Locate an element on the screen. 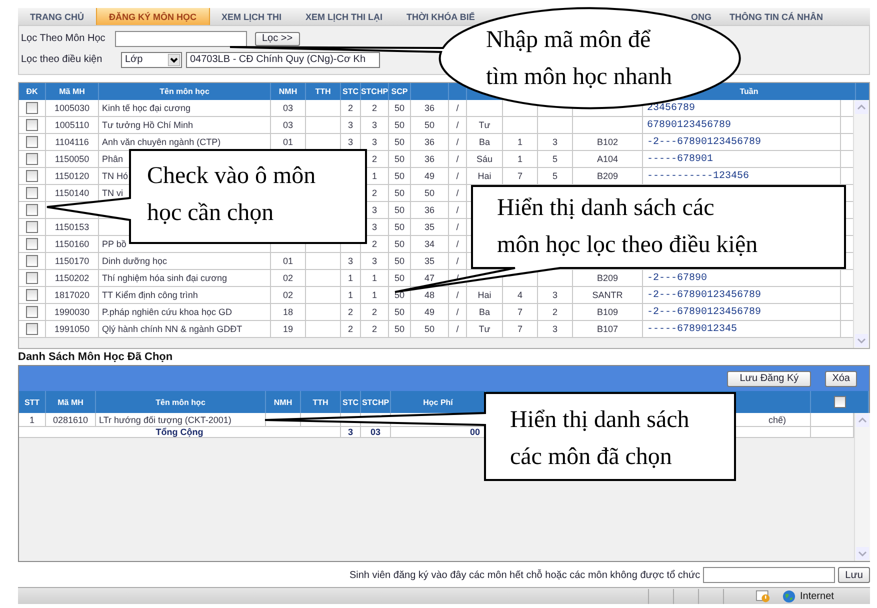 This screenshot has height=608, width=877. delete-button: Xóa is located at coordinates (841, 378).